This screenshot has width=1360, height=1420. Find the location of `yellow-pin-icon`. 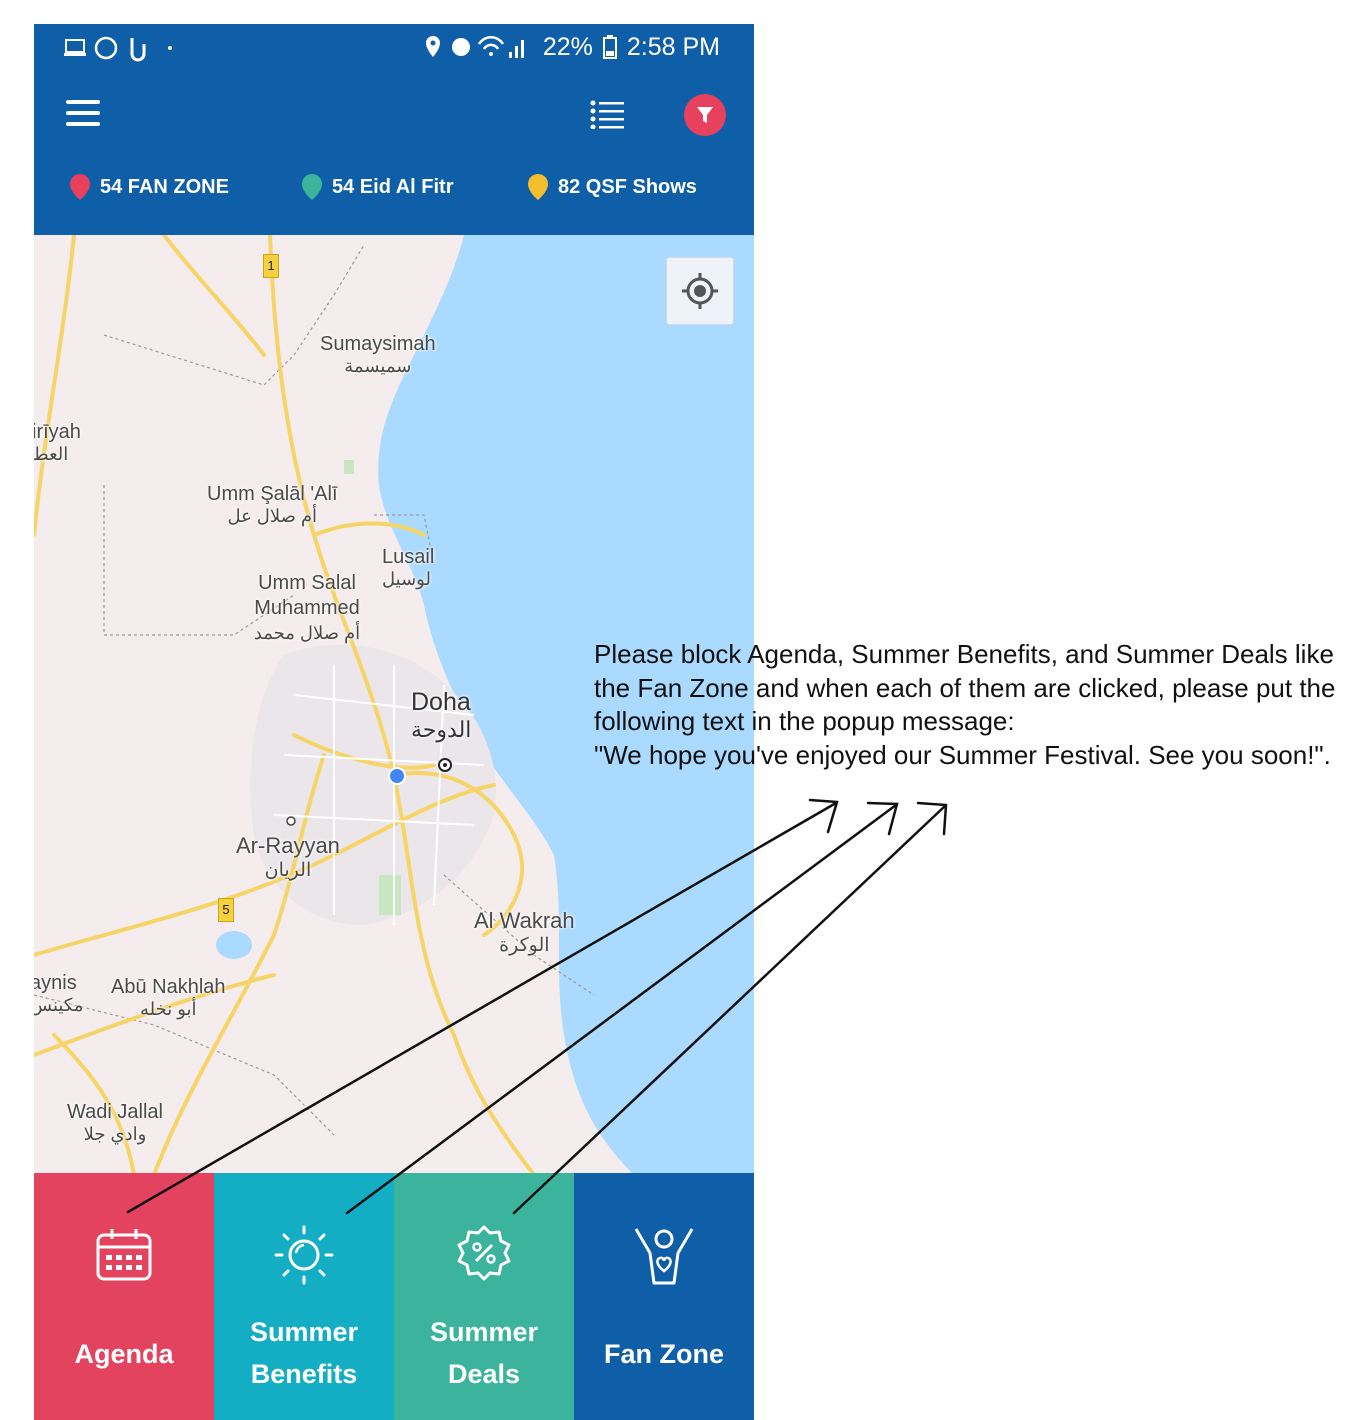

yellow-pin-icon is located at coordinates (538, 187).